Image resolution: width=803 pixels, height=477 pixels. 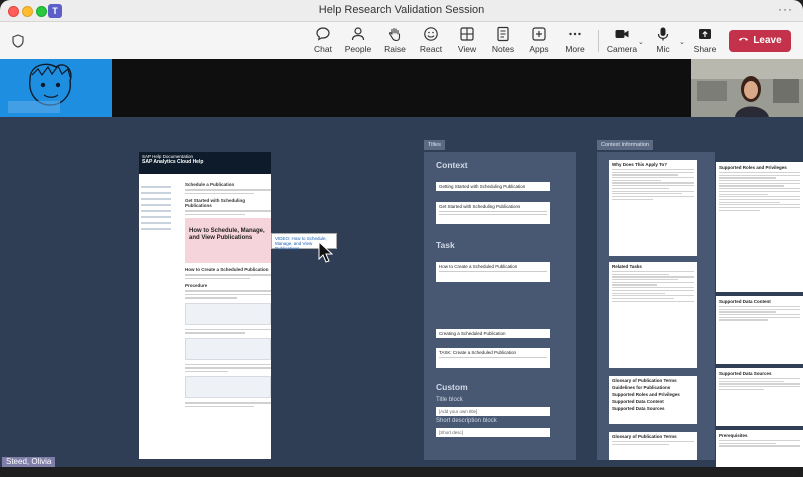 I want to click on context-card-title: Glossary of Publication Terms, so click(x=644, y=436).